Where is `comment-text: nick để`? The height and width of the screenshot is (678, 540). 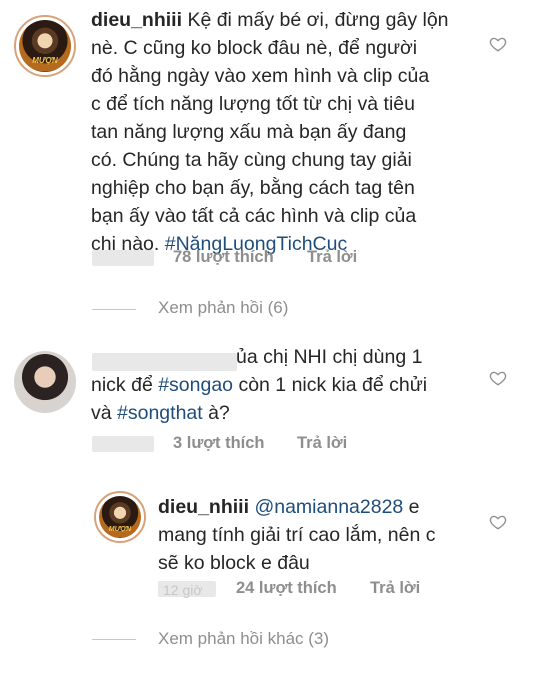
comment-text: nick để is located at coordinates (125, 385).